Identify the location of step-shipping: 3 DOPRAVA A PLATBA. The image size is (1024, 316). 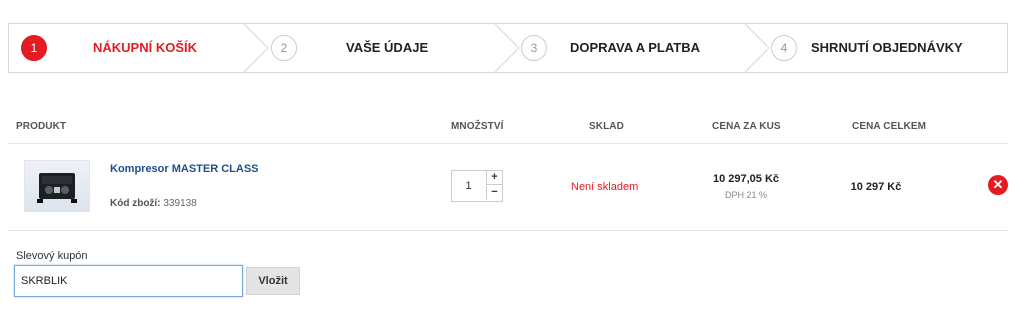
(636, 48).